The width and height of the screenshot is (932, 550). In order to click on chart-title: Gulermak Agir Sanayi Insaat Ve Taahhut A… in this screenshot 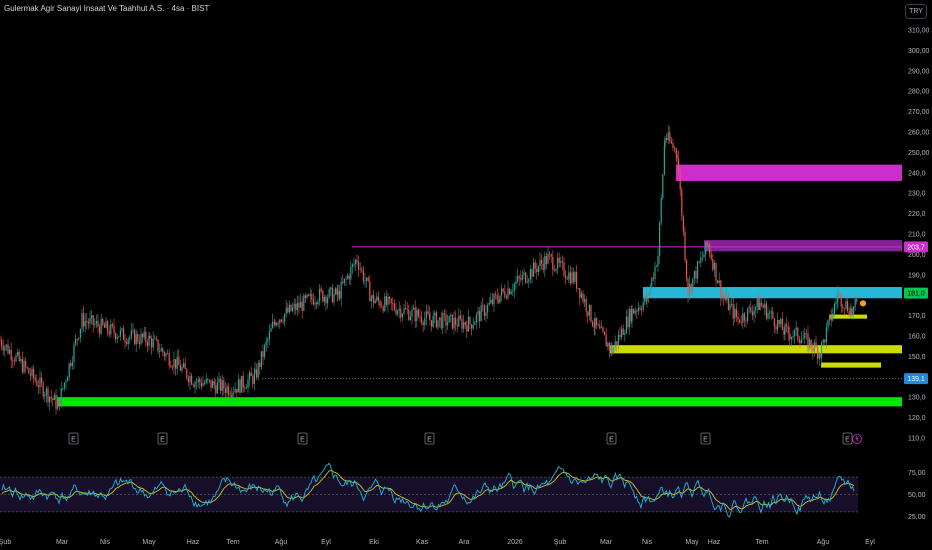, I will do `click(107, 8)`.